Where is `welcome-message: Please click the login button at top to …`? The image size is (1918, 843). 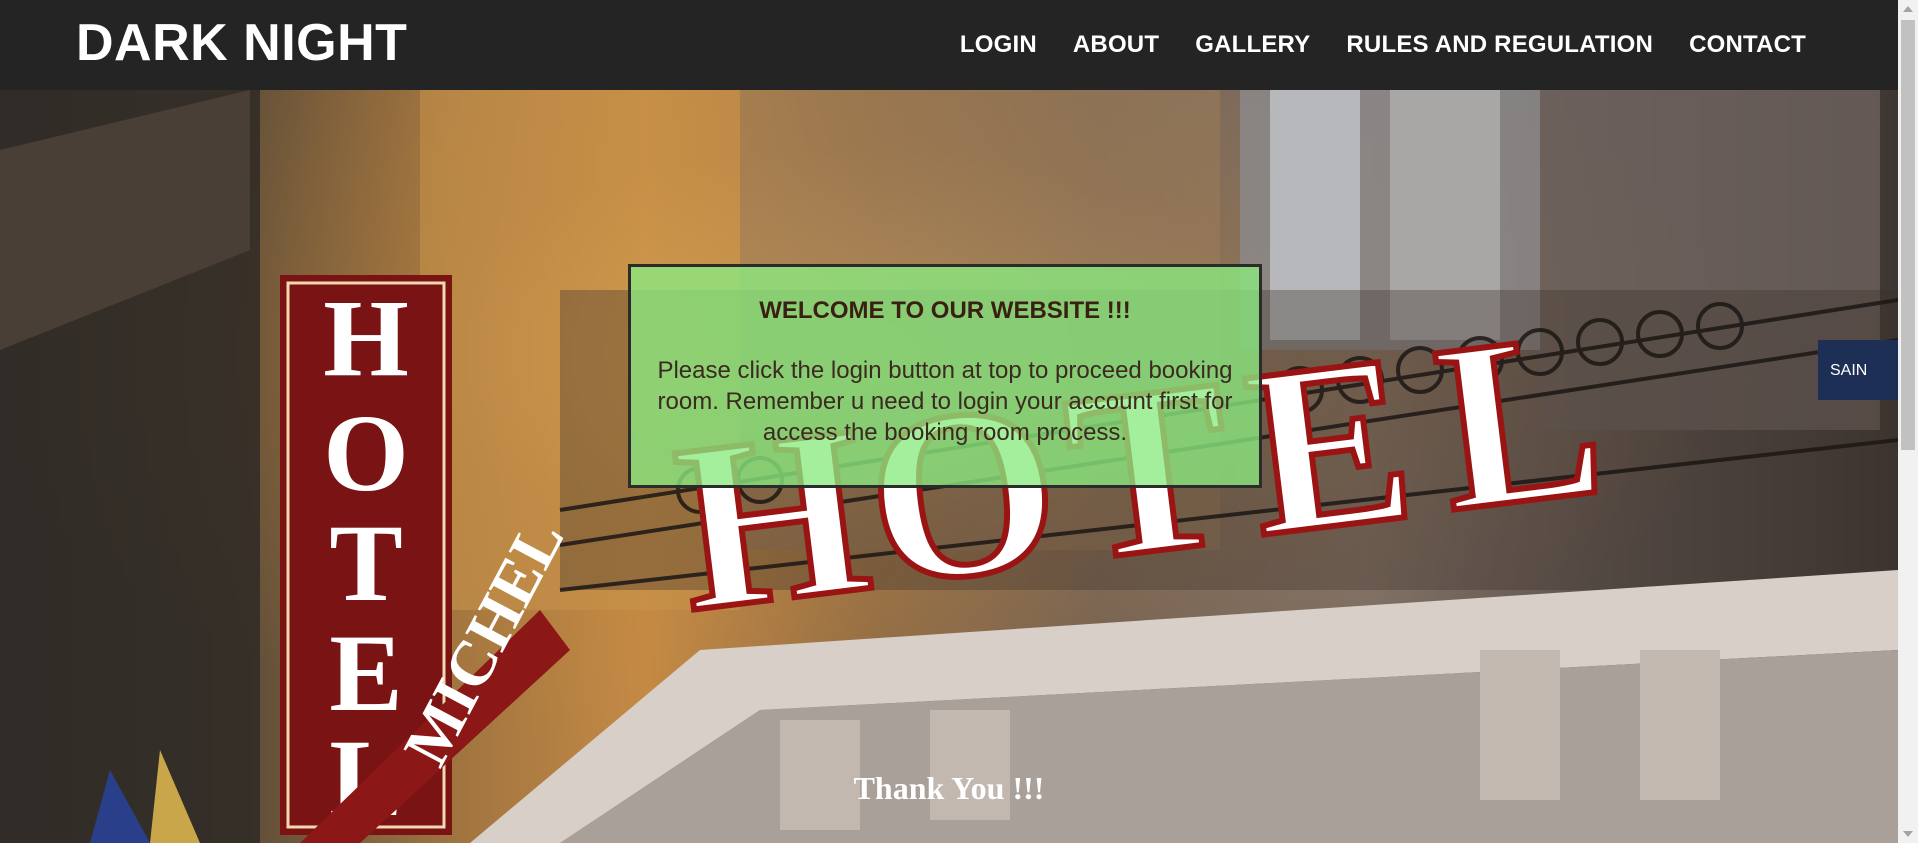 welcome-message: Please click the login button at top to … is located at coordinates (945, 401).